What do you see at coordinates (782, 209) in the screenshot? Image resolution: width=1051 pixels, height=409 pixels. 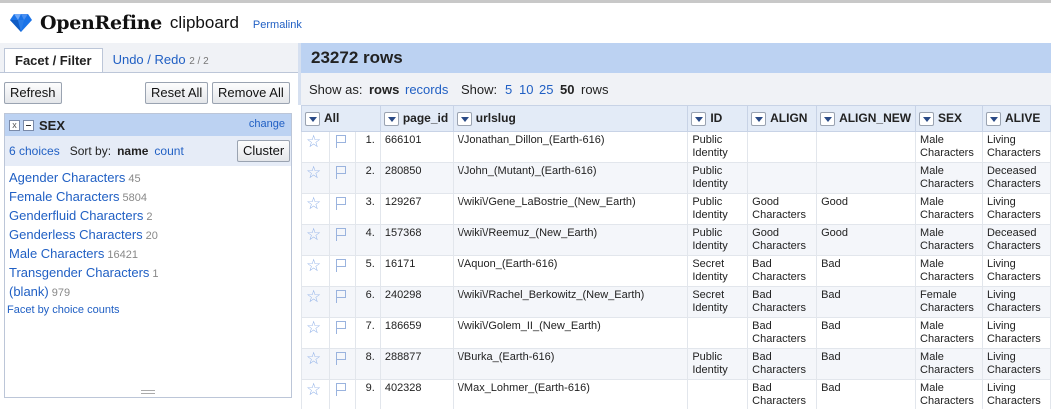 I see `align-cell: Good Characters` at bounding box center [782, 209].